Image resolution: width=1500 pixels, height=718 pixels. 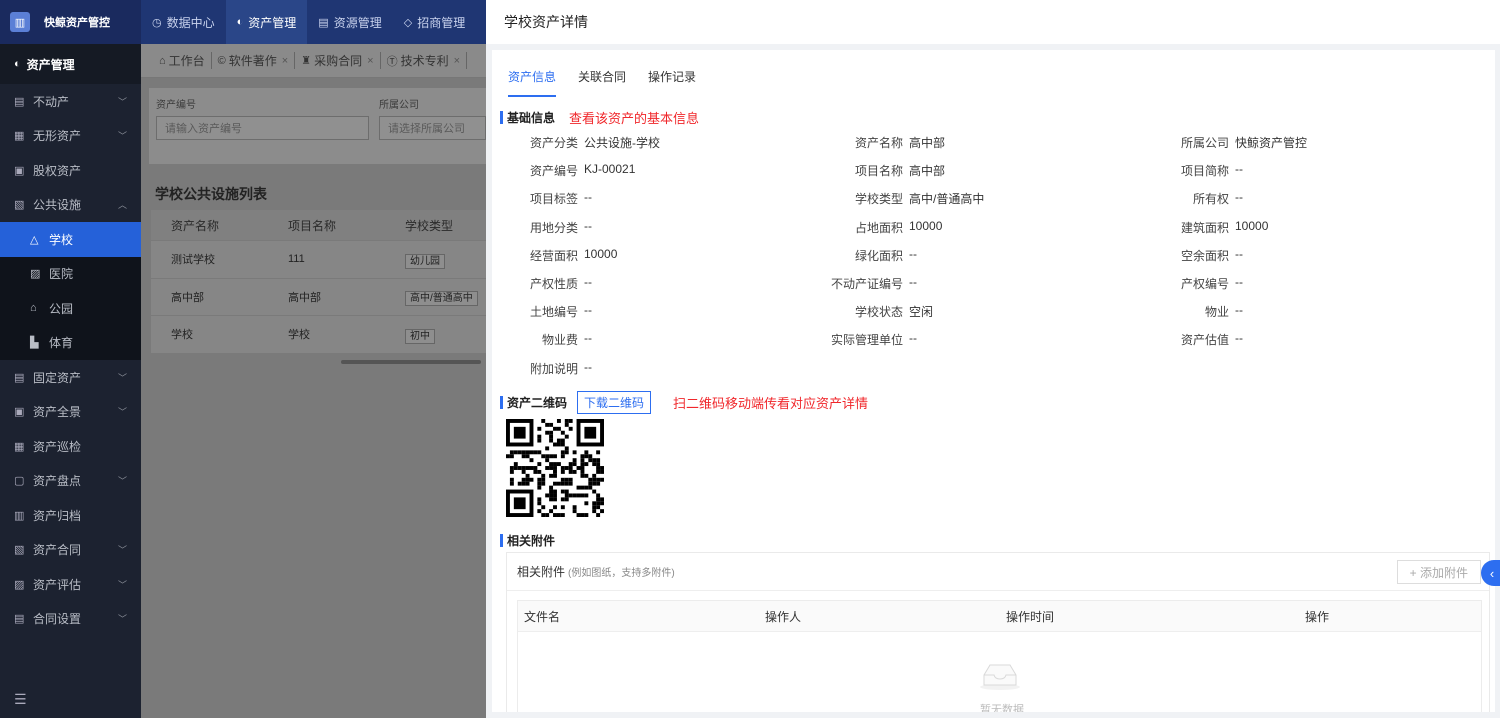 I want to click on tab-label: 技术专利, so click(x=424, y=61).